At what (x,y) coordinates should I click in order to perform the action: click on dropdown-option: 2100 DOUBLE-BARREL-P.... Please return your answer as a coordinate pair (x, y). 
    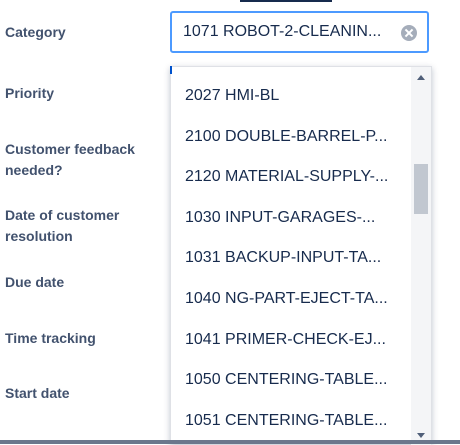
    Looking at the image, I should click on (294, 137).